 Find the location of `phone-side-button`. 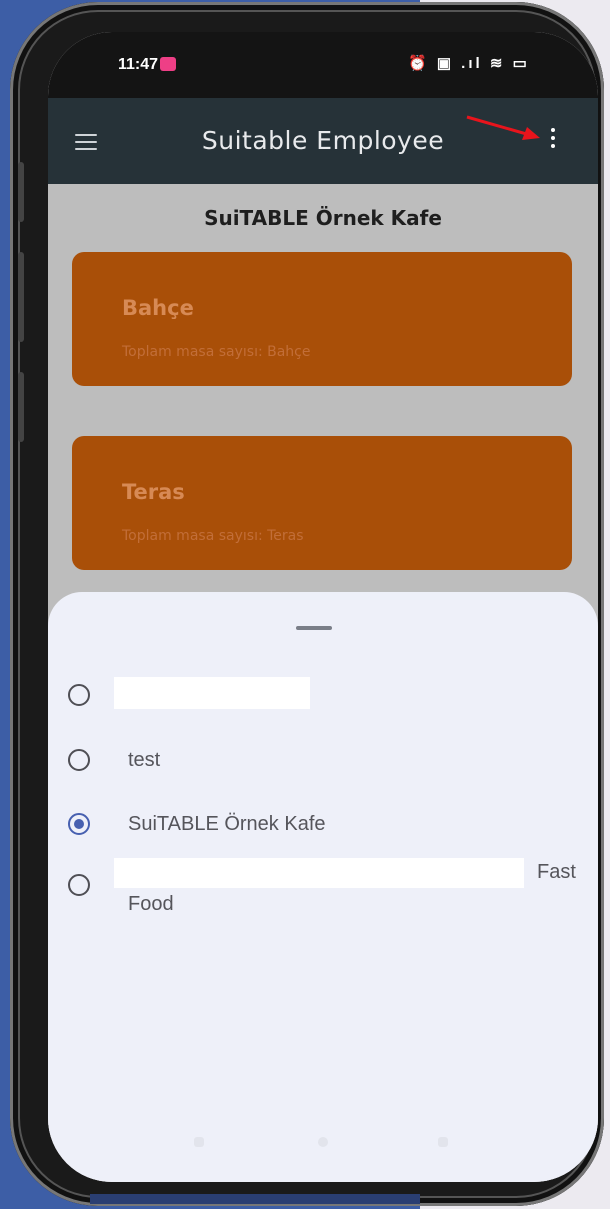

phone-side-button is located at coordinates (21, 192).